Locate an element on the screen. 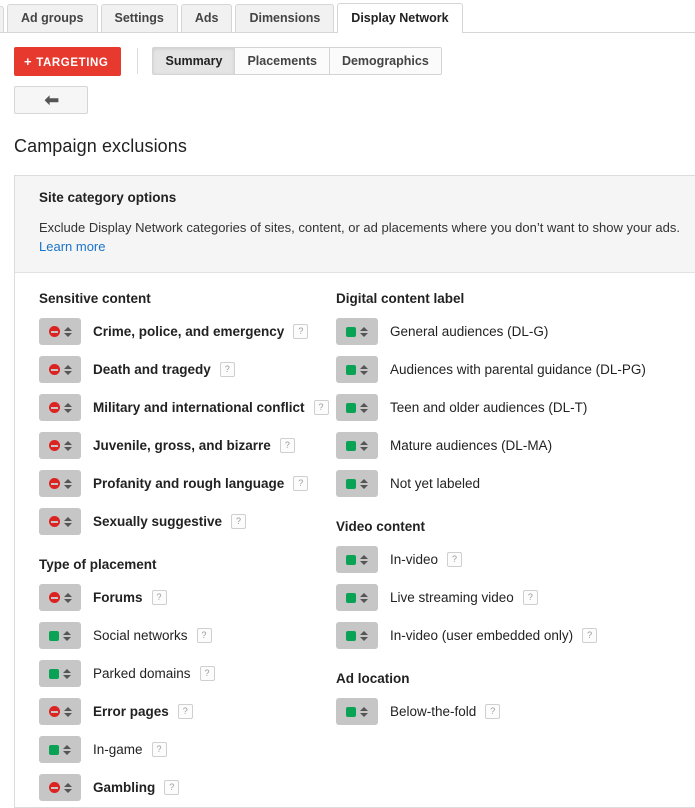  option-row: Social networks? is located at coordinates (184, 636).